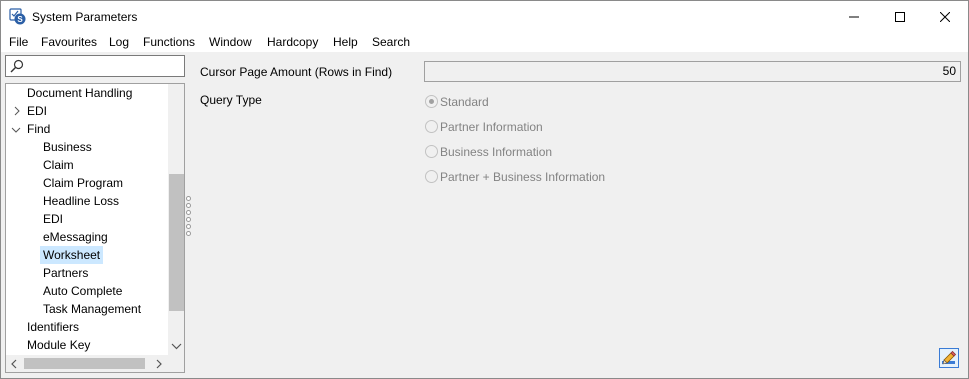 This screenshot has height=379, width=969. I want to click on tree-item-emessaging: eMessaging, so click(75, 237).